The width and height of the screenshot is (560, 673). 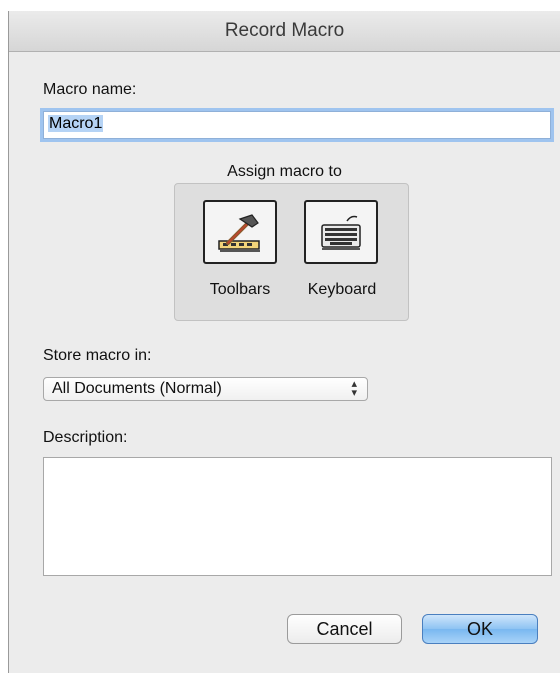 I want to click on ok-button: OK, so click(x=480, y=629).